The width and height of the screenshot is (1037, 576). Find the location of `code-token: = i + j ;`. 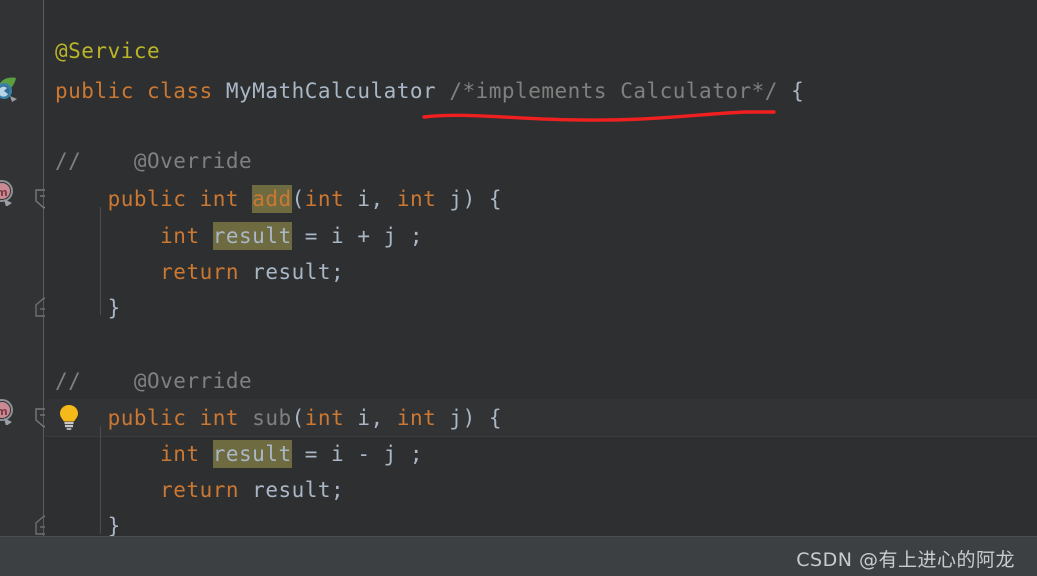

code-token: = i + j ; is located at coordinates (357, 236).